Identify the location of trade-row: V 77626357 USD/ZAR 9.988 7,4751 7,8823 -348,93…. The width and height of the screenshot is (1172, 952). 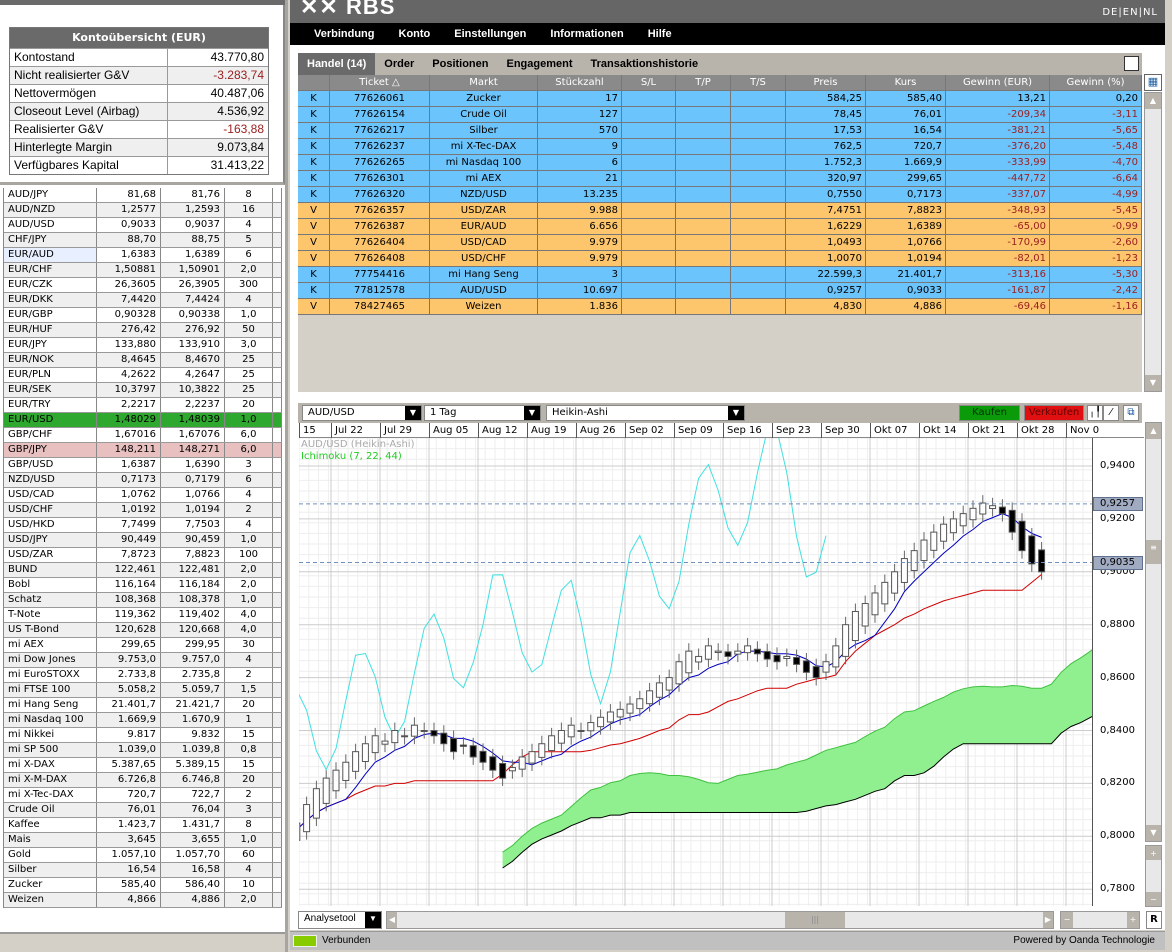
(720, 211).